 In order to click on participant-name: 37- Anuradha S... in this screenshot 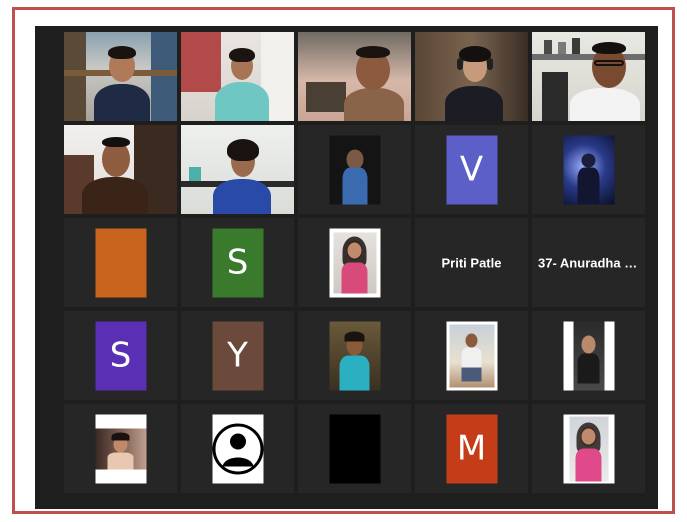, I will do `click(591, 262)`.